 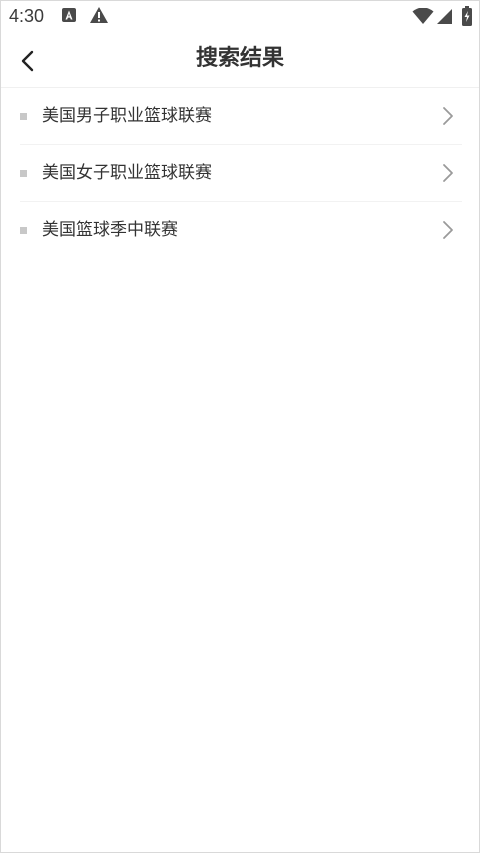 What do you see at coordinates (69, 17) in the screenshot?
I see `notification-a-icon` at bounding box center [69, 17].